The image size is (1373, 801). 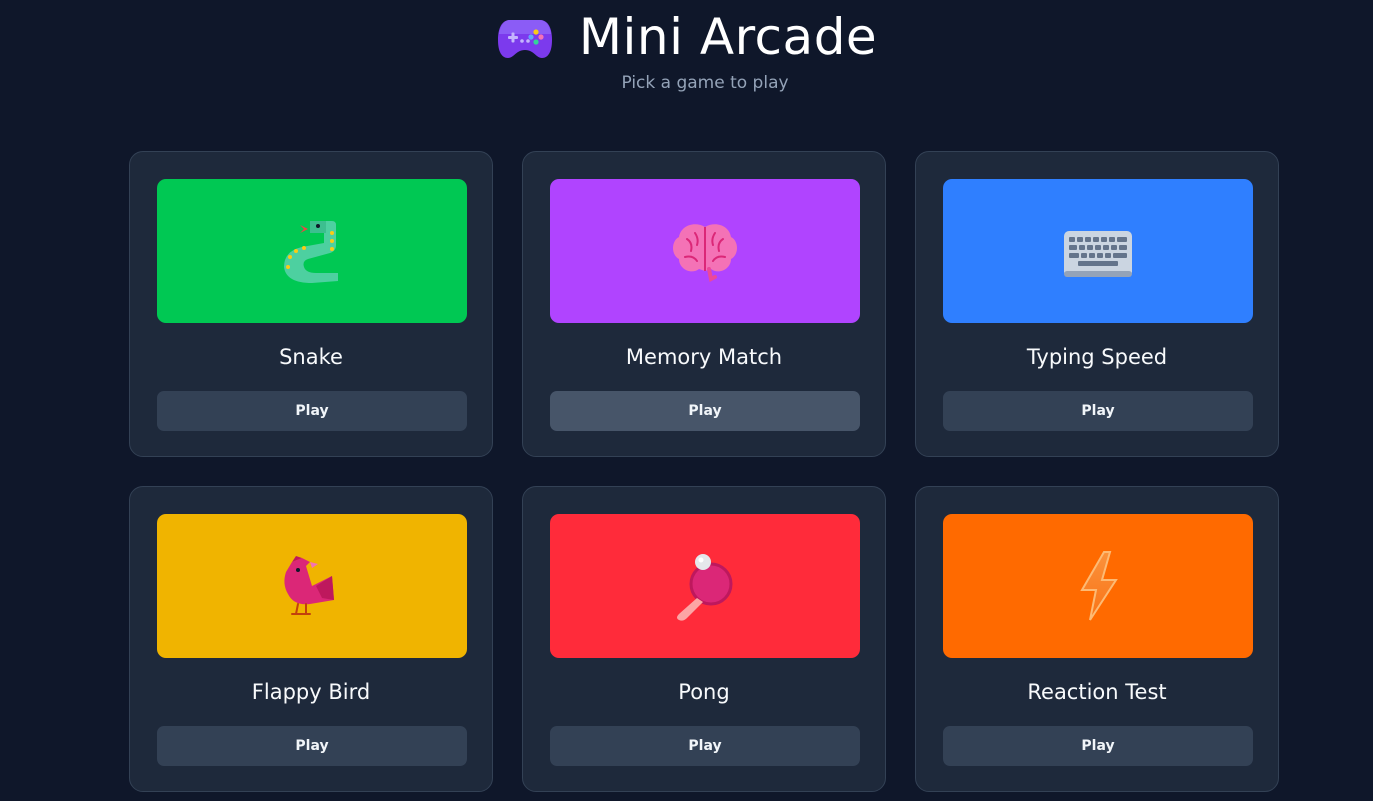 I want to click on ping-pong-icon, so click(x=705, y=587).